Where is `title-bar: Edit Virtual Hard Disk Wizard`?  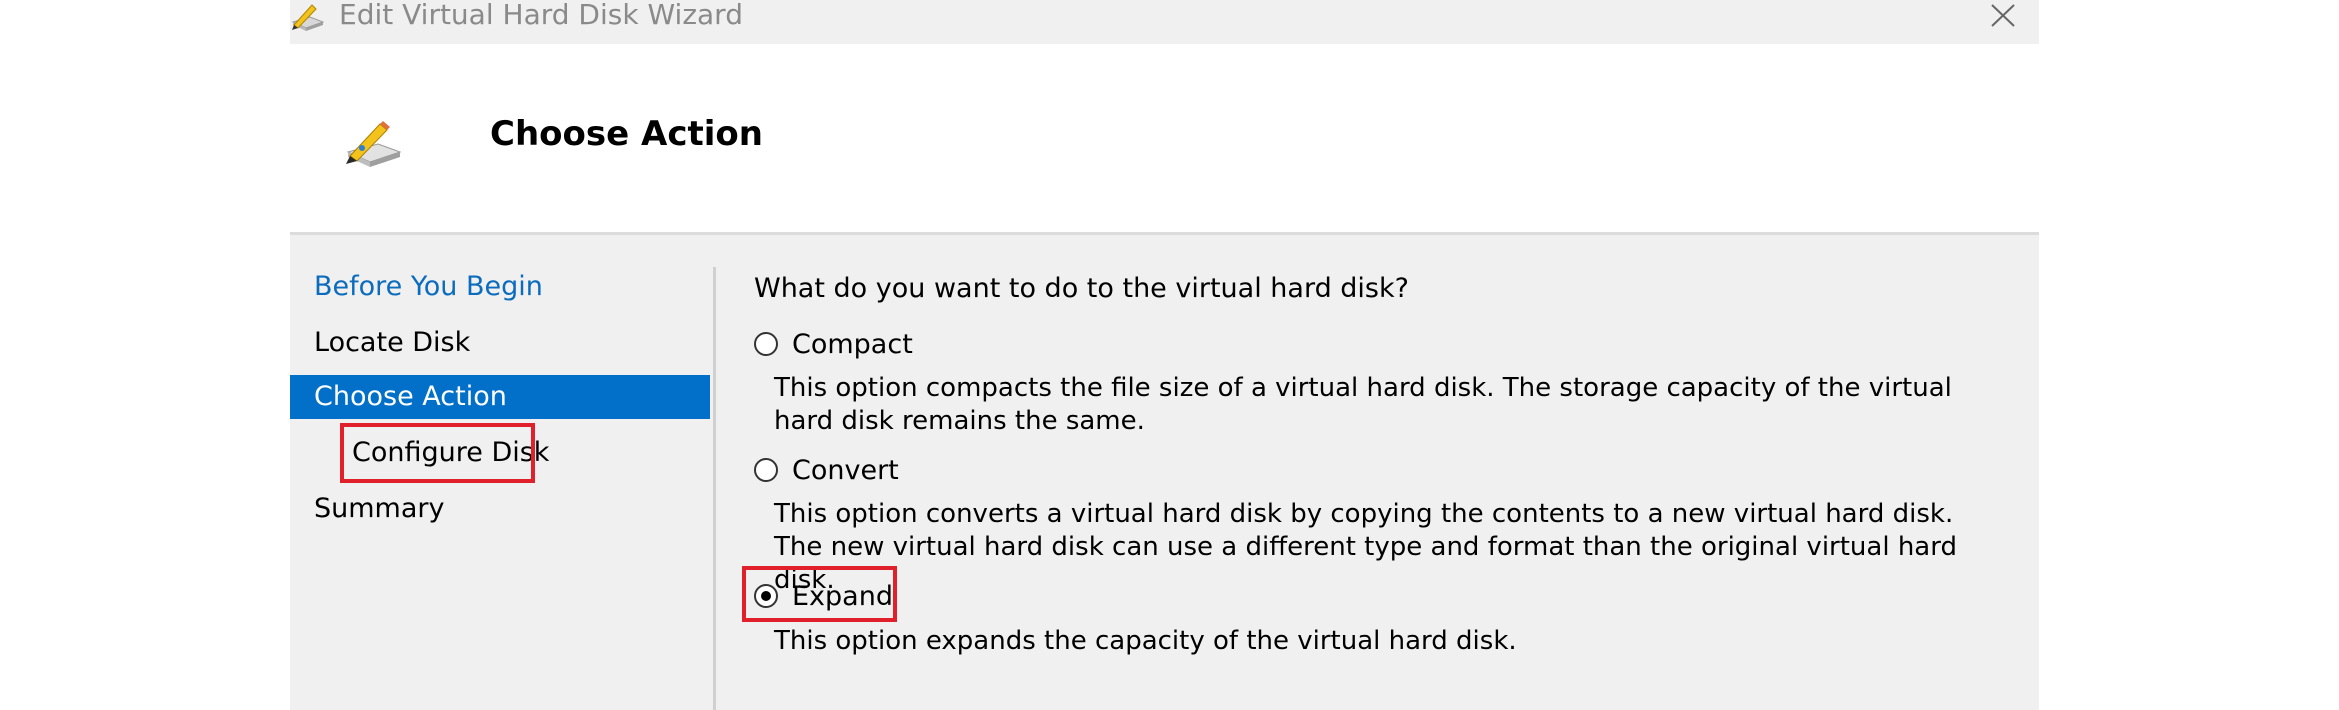 title-bar: Edit Virtual Hard Disk Wizard is located at coordinates (1164, 22).